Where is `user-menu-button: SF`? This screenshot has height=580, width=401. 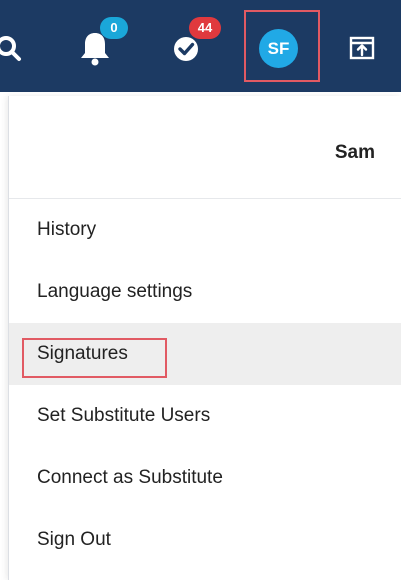 user-menu-button: SF is located at coordinates (282, 46).